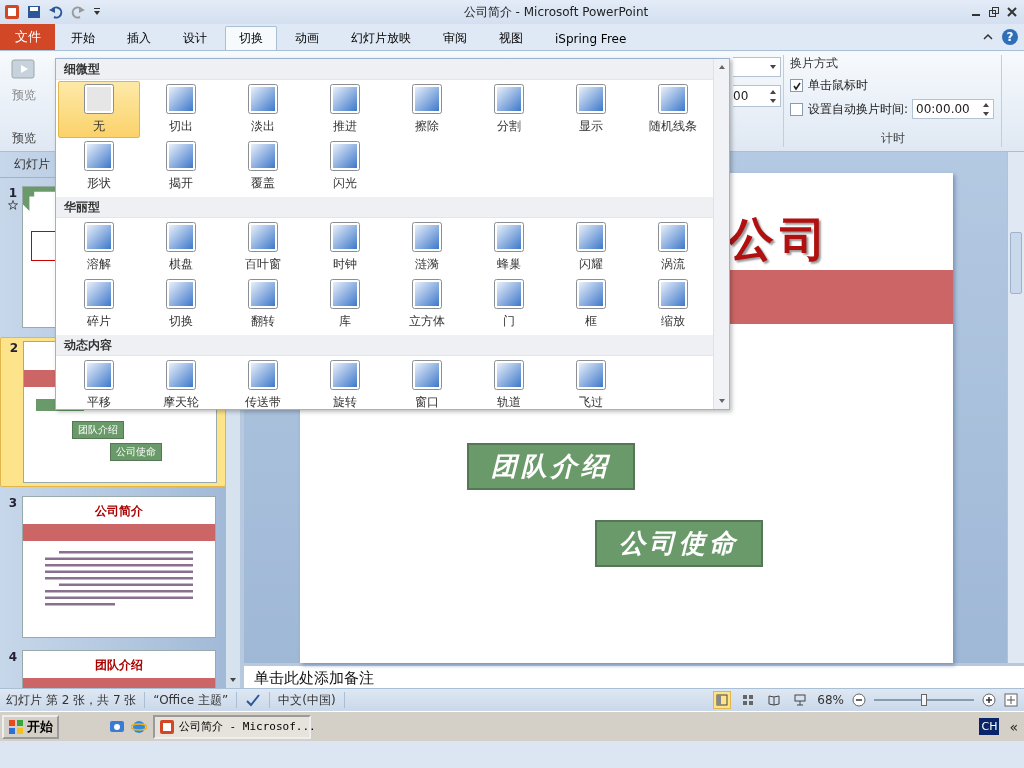 This screenshot has width=1024, height=768. Describe the element at coordinates (849, 109) in the screenshot. I see `auto-advance-checkbox: 设置自动换片时间:` at that location.